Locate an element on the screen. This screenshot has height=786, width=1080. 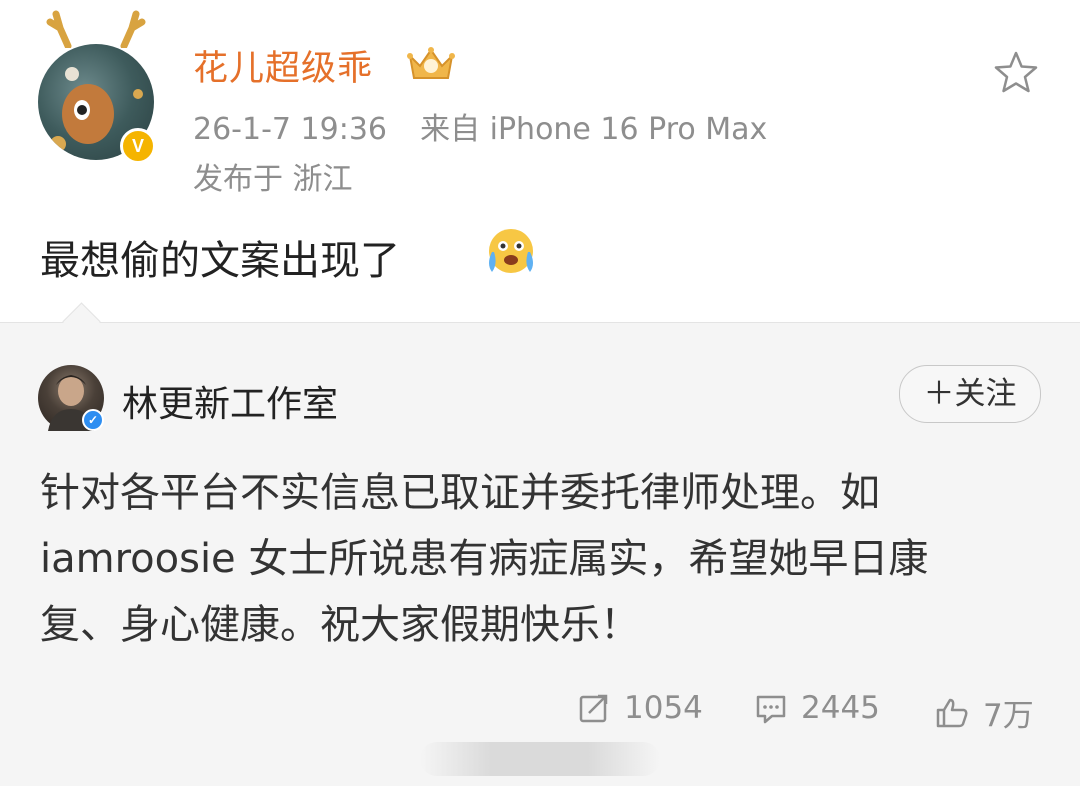
comment-icon is located at coordinates (771, 709).